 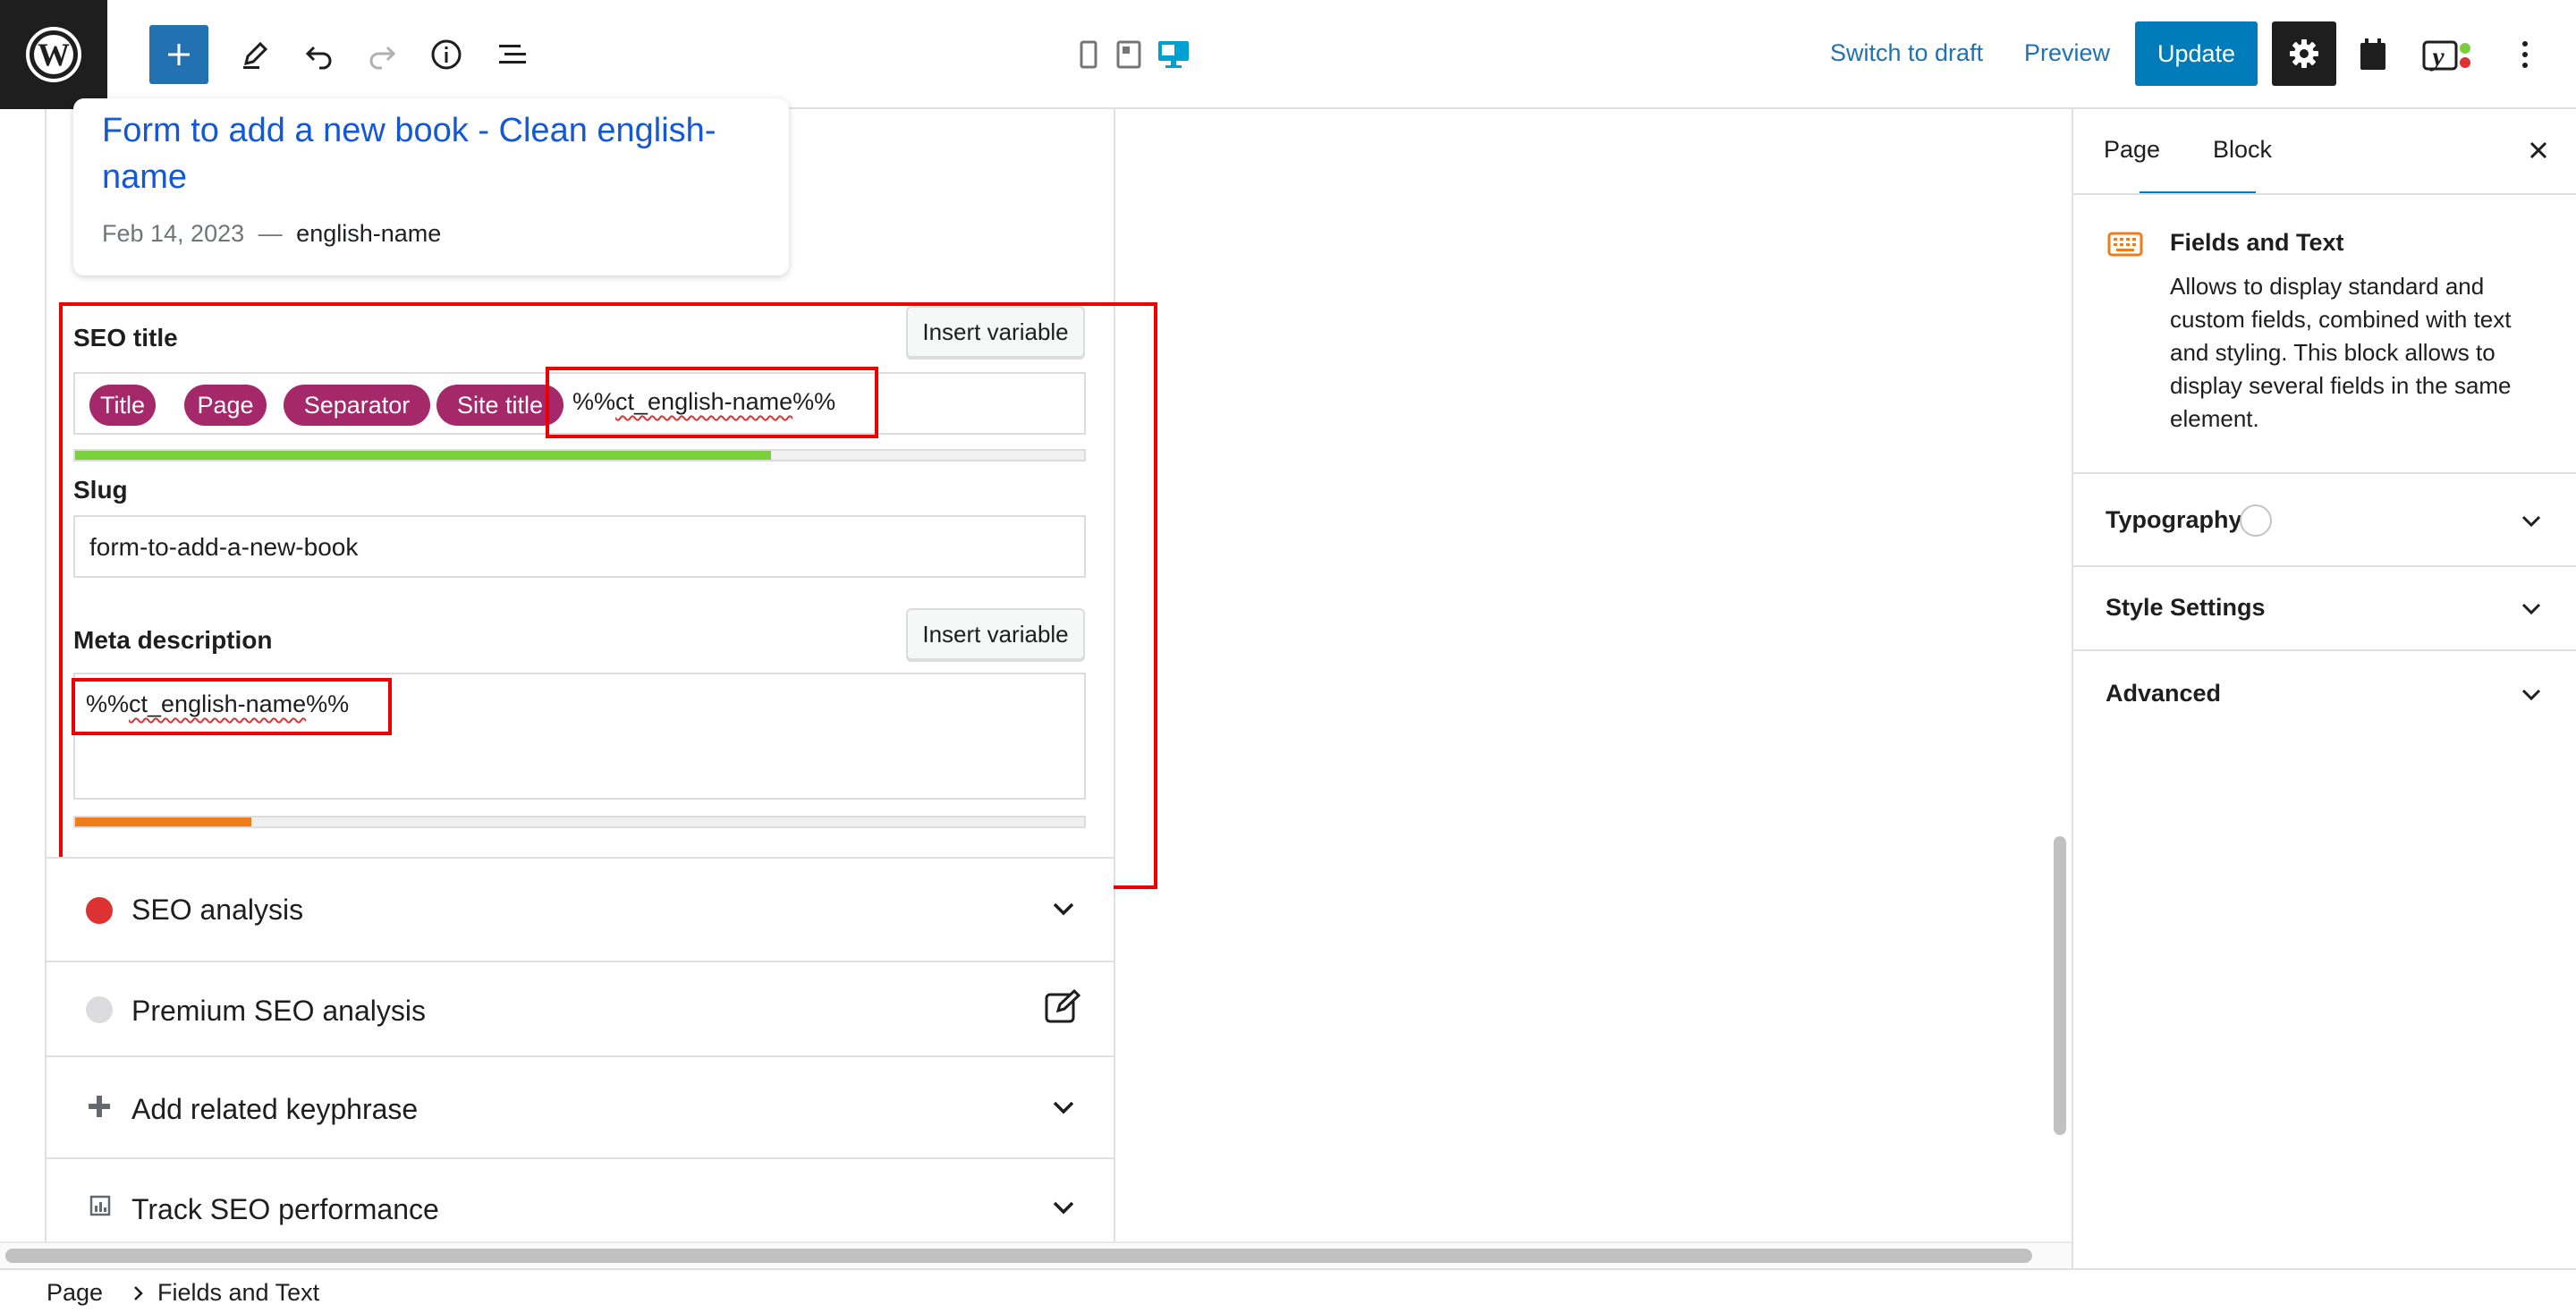 What do you see at coordinates (995, 634) in the screenshot?
I see `meta-description-insert-variable-button: Insert variable` at bounding box center [995, 634].